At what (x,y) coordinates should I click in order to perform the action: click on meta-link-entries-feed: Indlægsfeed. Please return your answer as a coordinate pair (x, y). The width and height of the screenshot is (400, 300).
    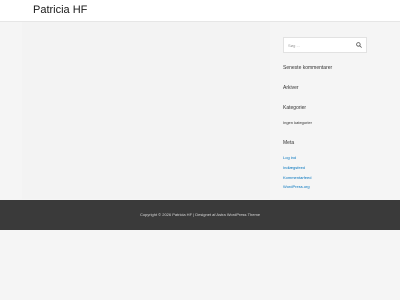
    Looking at the image, I should click on (294, 167).